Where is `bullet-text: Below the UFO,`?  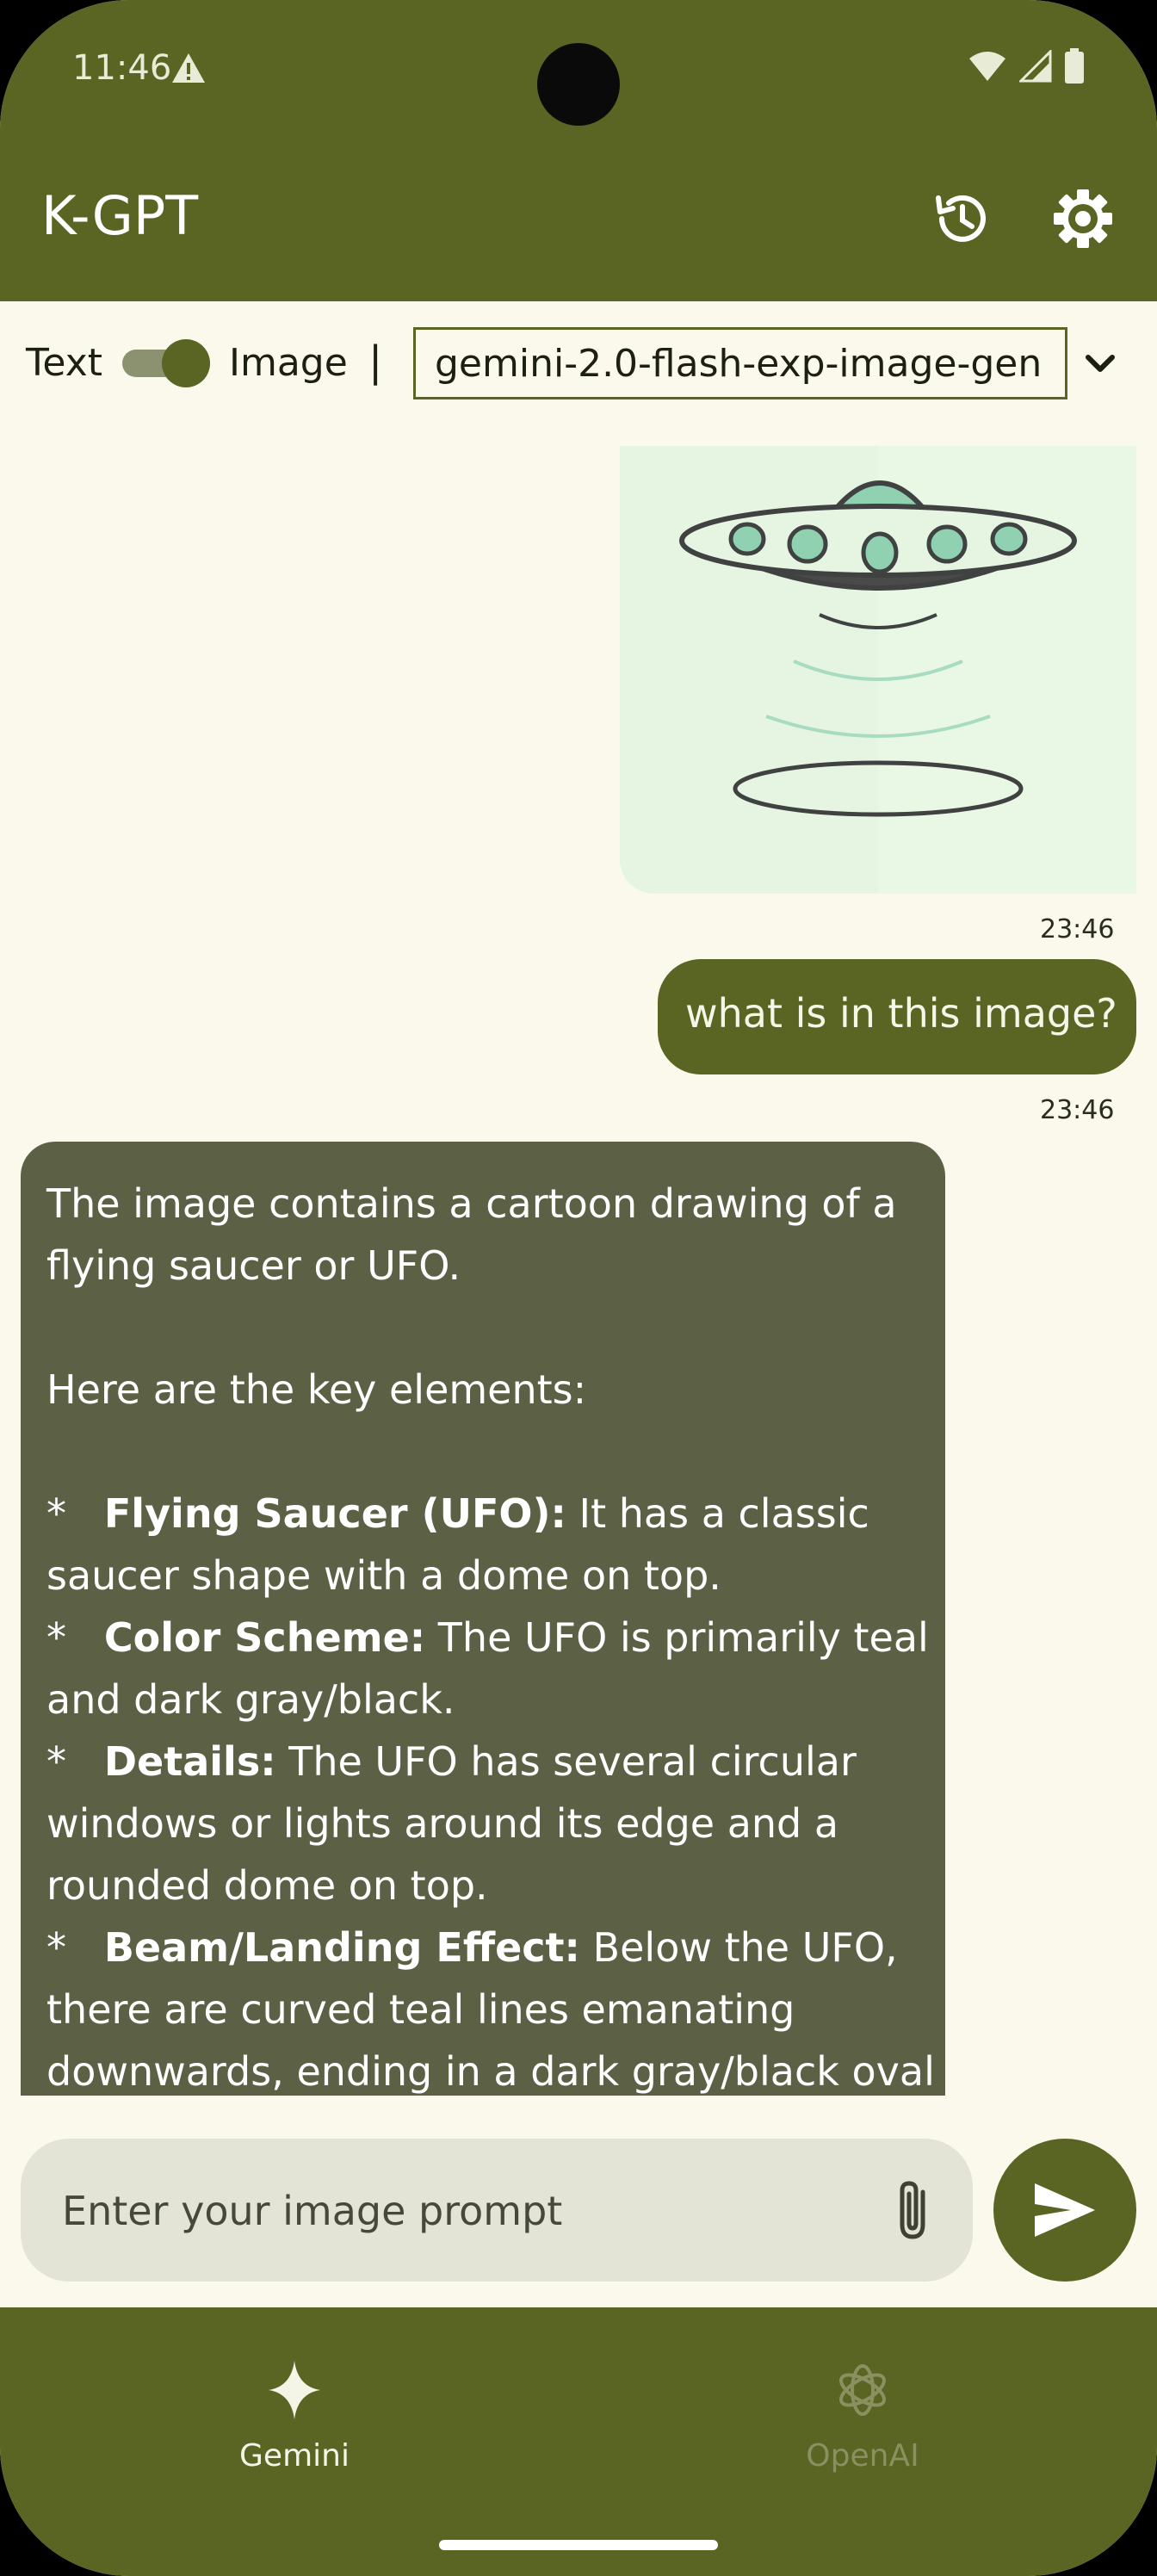
bullet-text: Below the UFO, is located at coordinates (739, 1947).